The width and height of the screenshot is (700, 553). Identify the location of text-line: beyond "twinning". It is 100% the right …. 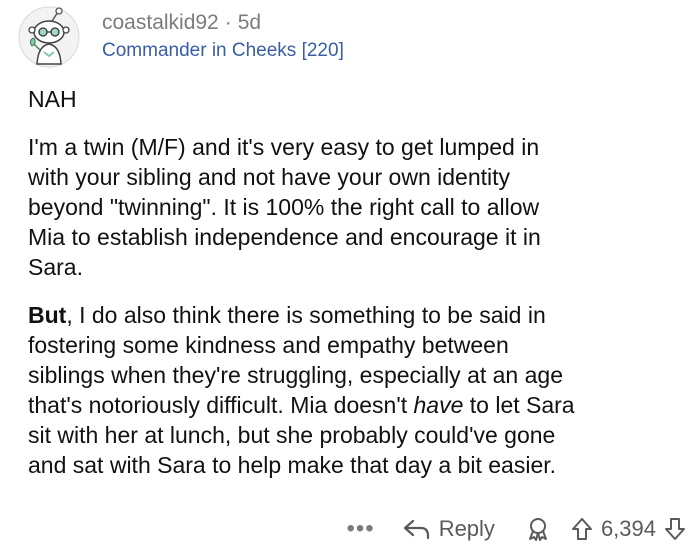
(284, 207).